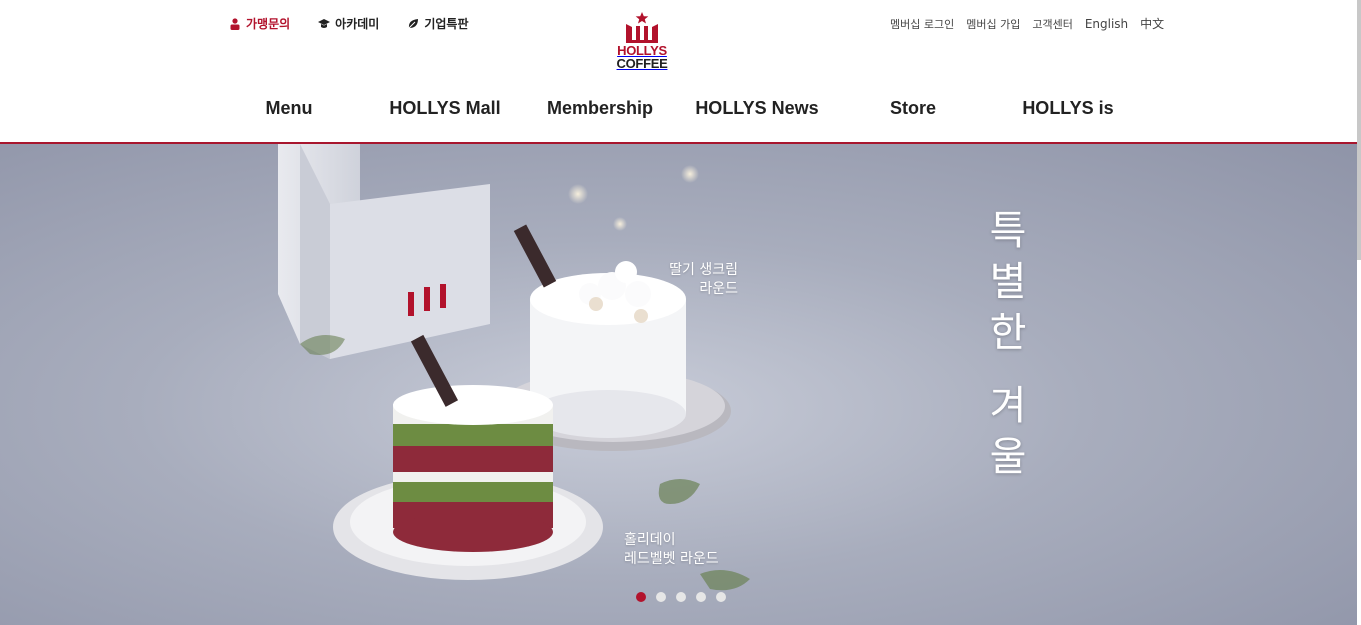 This screenshot has height=625, width=1361. What do you see at coordinates (413, 23) in the screenshot?
I see `leaf-icon` at bounding box center [413, 23].